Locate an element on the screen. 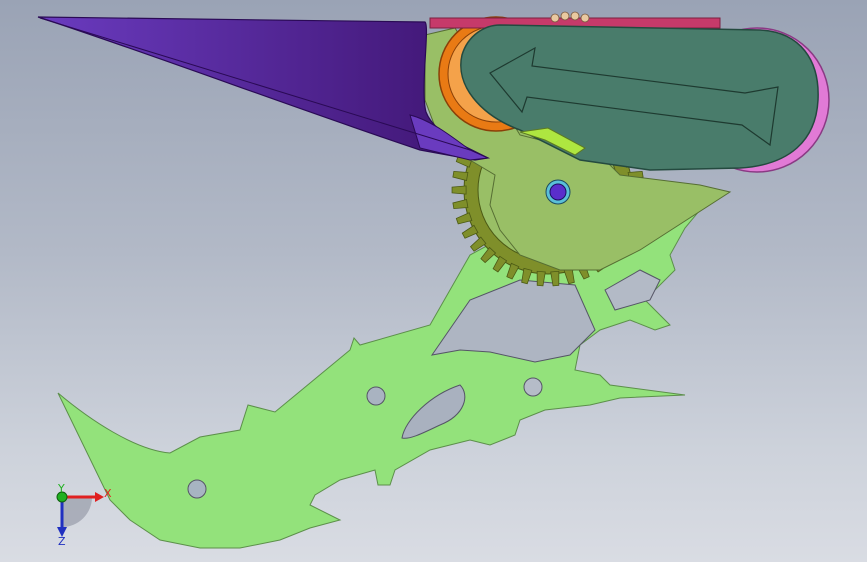 The image size is (867, 562). axis-triad: X Y Z is located at coordinates (84, 515).